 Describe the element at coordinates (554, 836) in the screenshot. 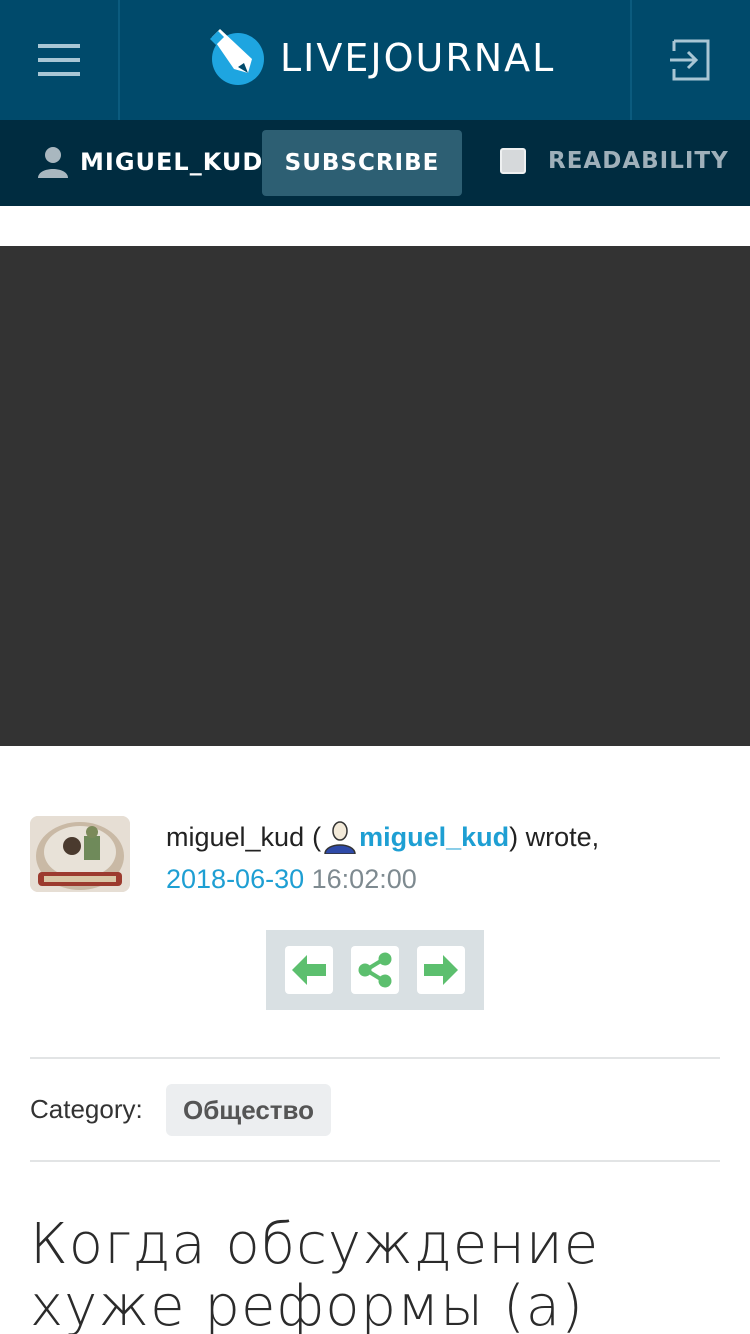

I see `wrote-text: ) wrote,` at that location.